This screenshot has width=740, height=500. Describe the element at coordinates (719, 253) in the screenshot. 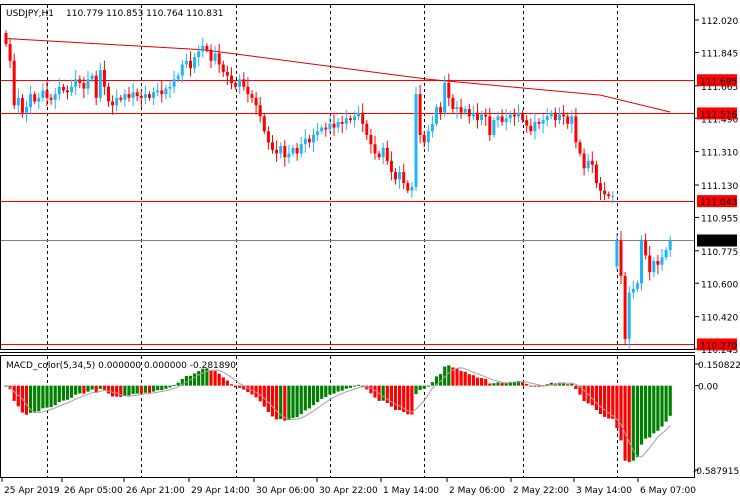

I see `price-tick-label: 110.775` at that location.